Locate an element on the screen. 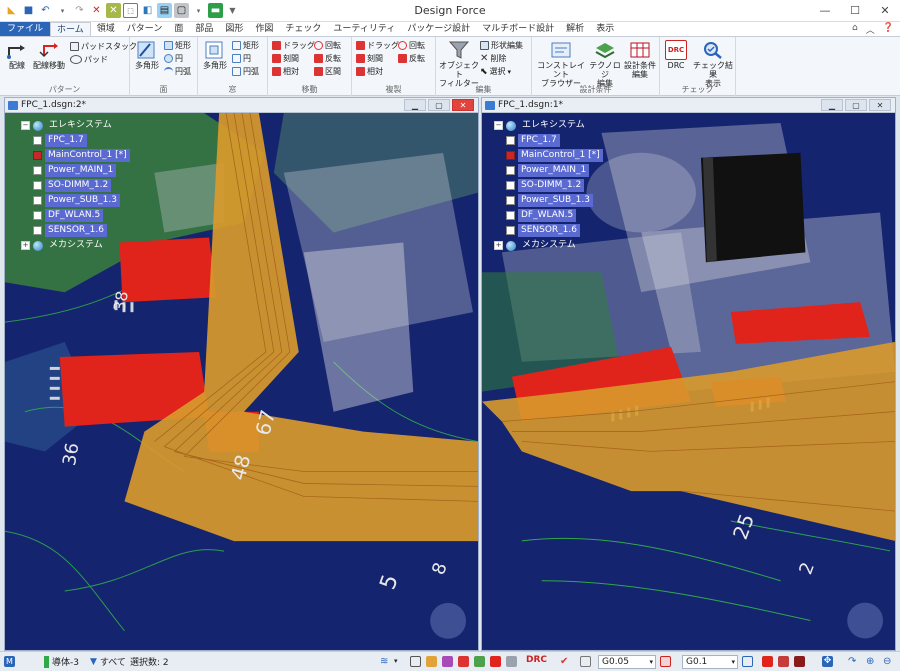  zoom-window-icon: ⬚ is located at coordinates (130, 10).